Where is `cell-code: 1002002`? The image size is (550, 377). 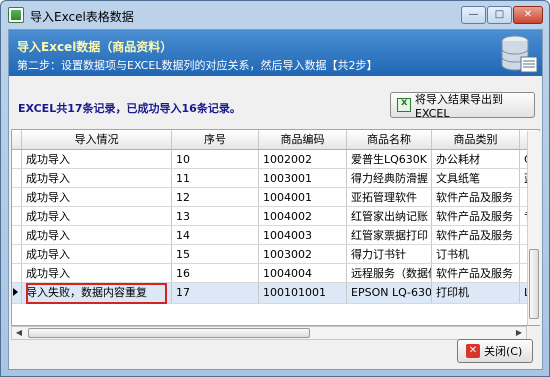
cell-code: 1002002 is located at coordinates (303, 159).